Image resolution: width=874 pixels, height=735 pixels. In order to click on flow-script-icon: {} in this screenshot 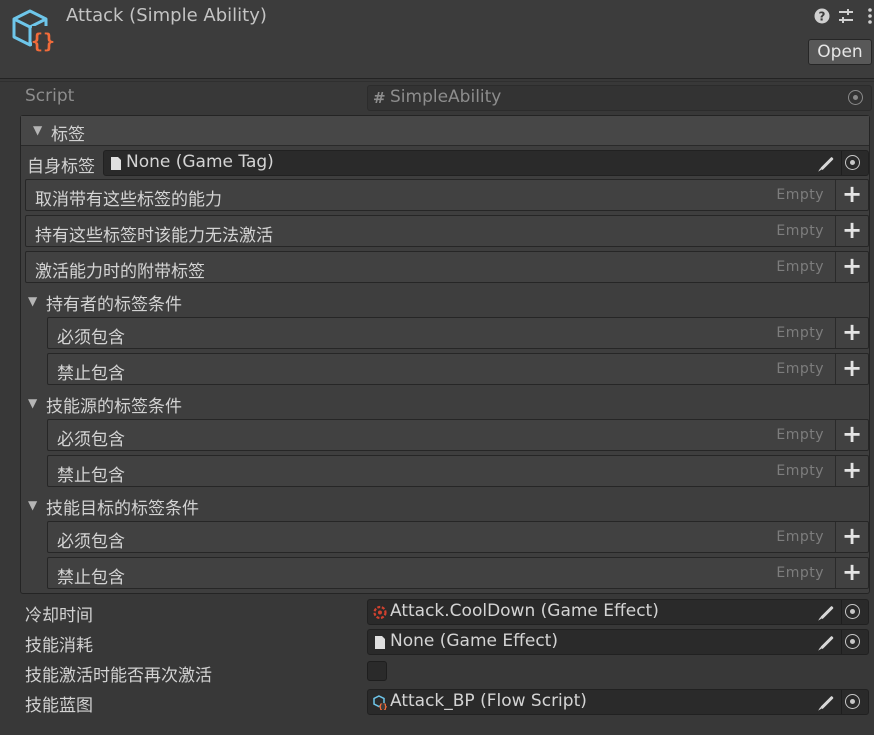, I will do `click(380, 702)`.